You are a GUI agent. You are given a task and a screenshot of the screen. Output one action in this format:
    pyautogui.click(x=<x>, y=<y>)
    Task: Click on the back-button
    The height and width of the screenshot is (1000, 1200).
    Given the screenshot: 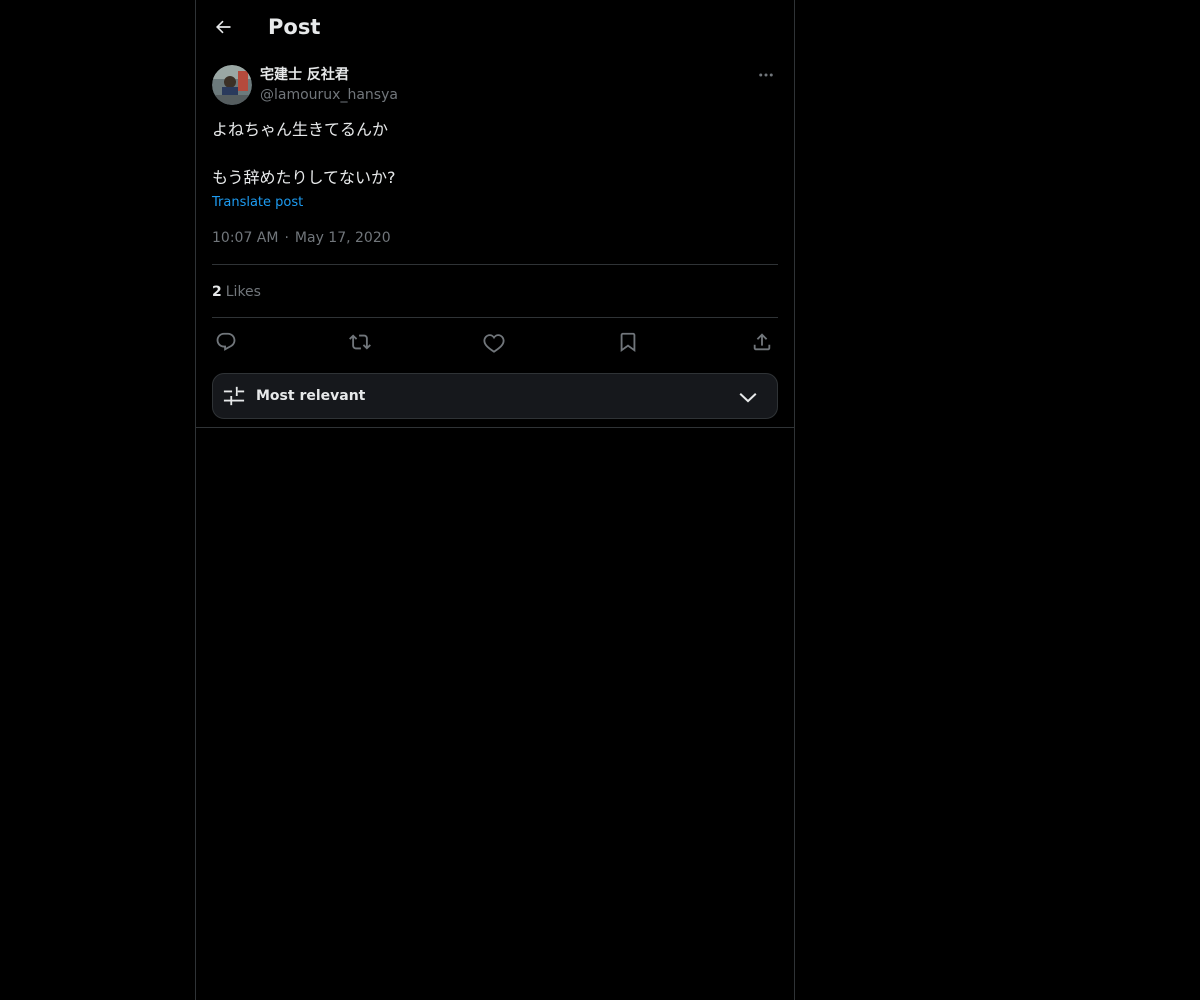 What is the action you would take?
    pyautogui.click(x=223, y=27)
    